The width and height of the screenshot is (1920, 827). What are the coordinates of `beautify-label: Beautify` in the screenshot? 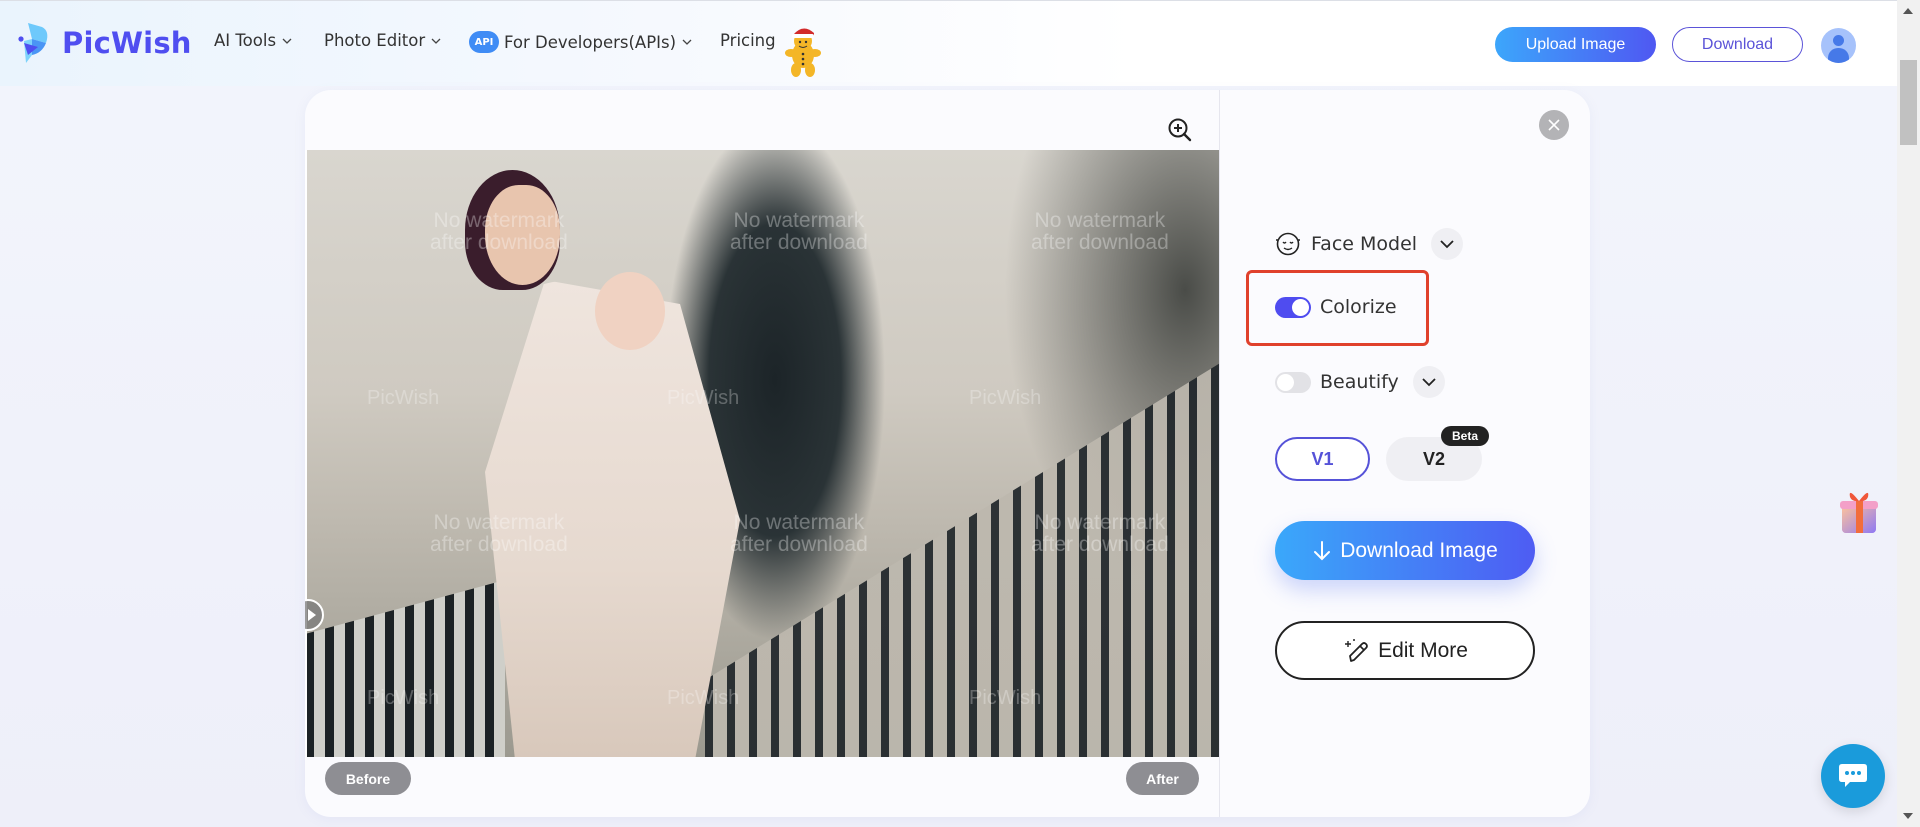 It's located at (1359, 382).